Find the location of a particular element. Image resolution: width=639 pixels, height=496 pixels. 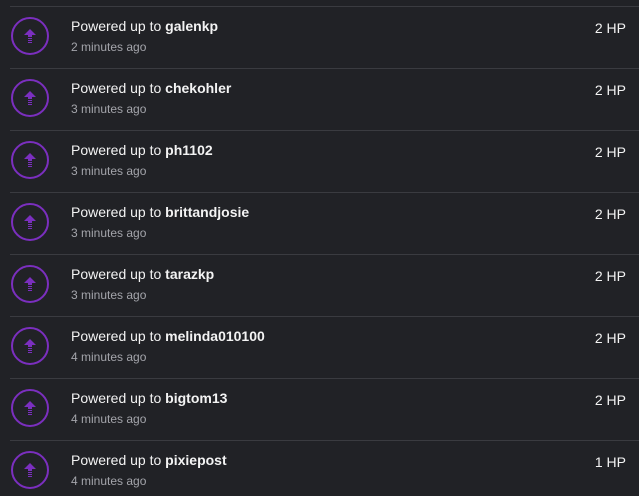

activity-timestamp: 2 minutes ago is located at coordinates (109, 47).